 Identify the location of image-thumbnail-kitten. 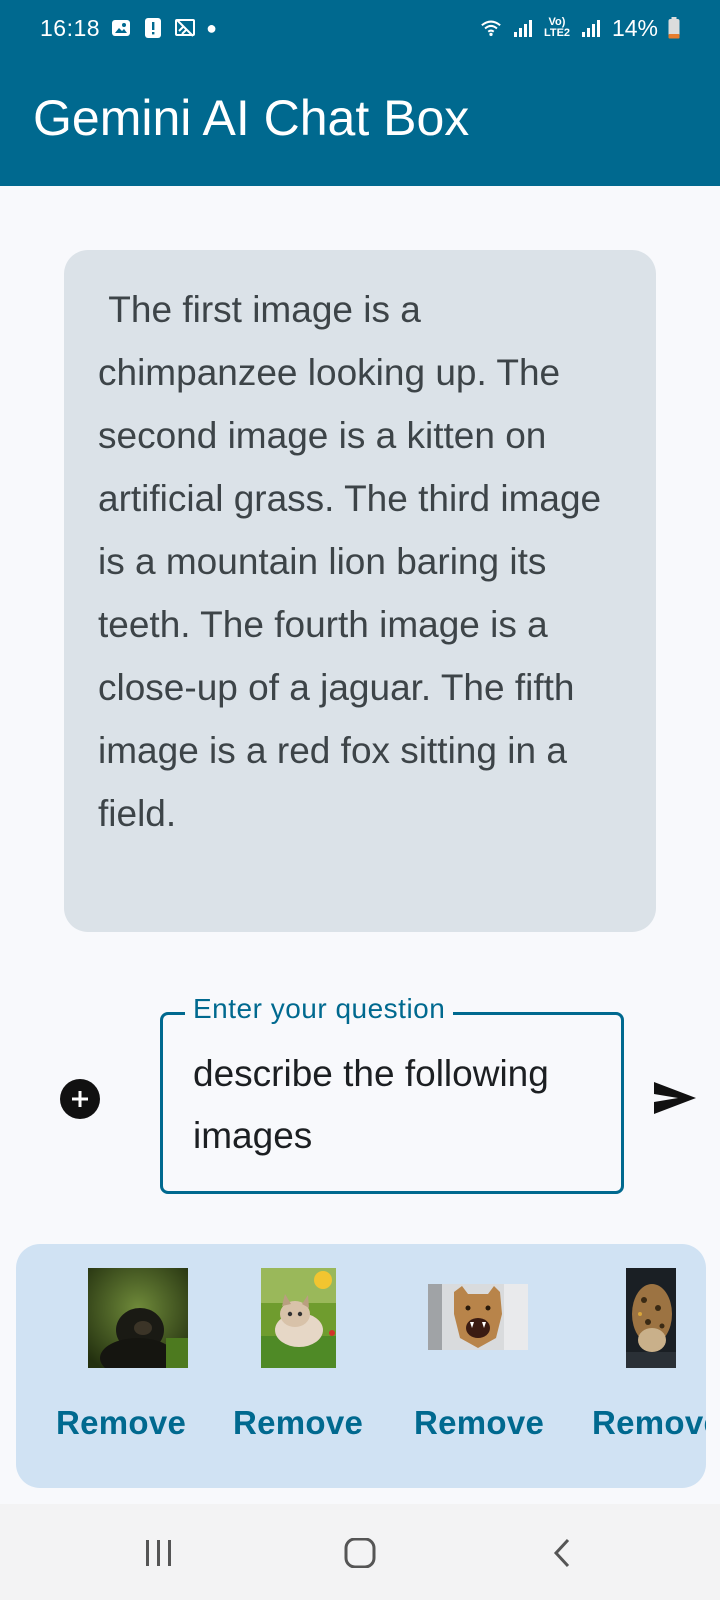
(298, 1318).